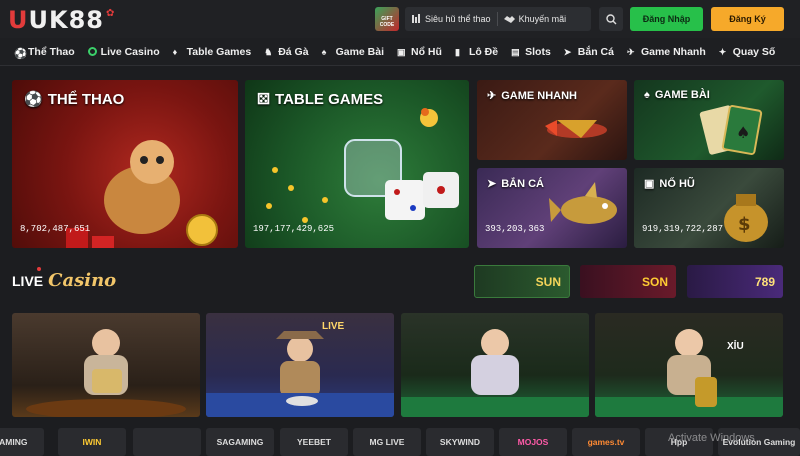  I want to click on sliders-icon, so click(416, 18).